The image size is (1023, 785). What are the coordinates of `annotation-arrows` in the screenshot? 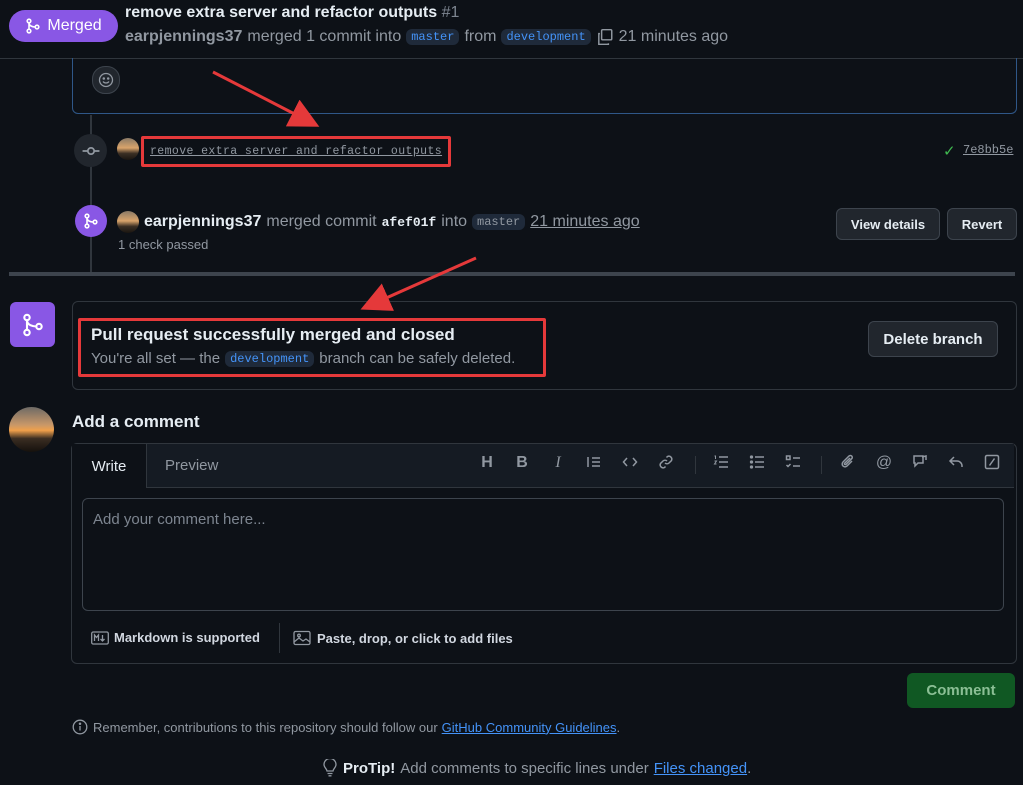 It's located at (344, 190).